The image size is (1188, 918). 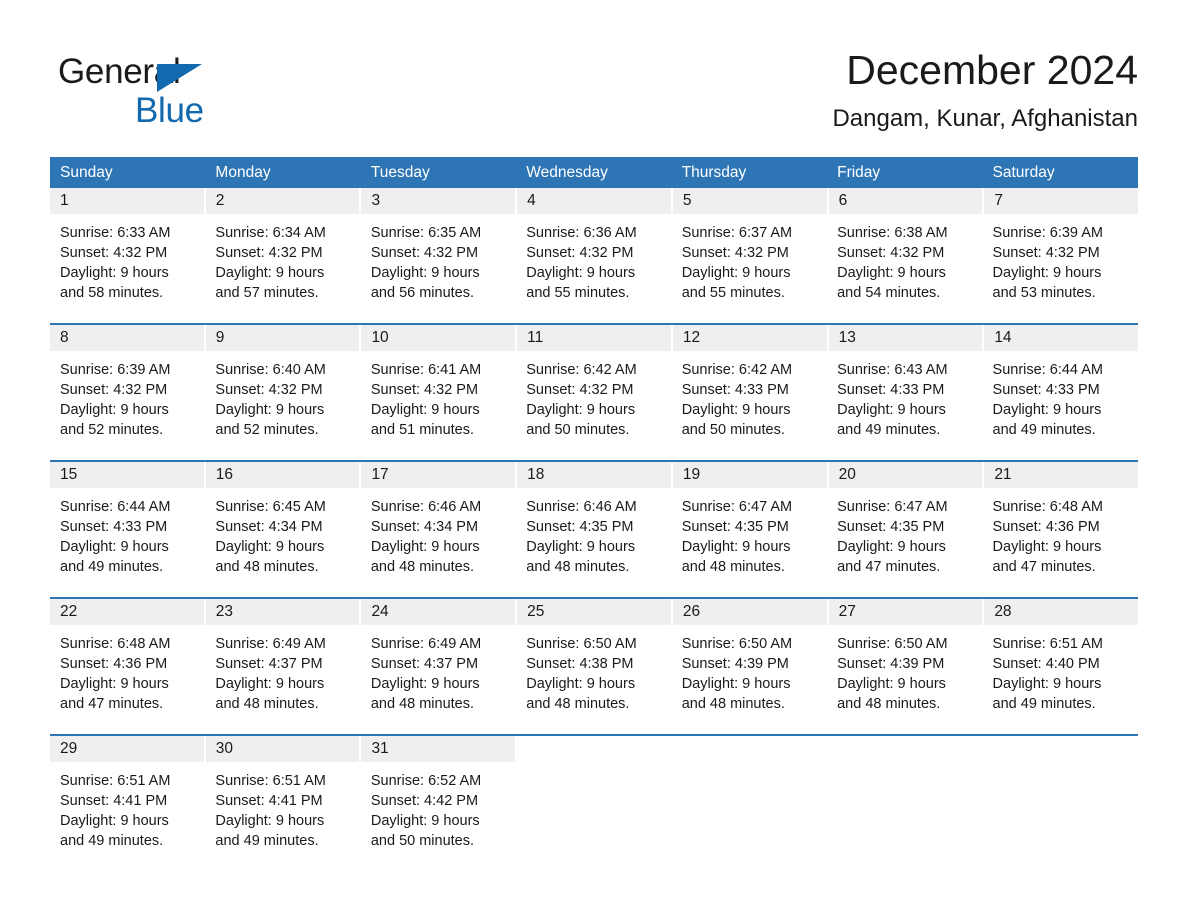 What do you see at coordinates (128, 612) in the screenshot?
I see `day-number: 22` at bounding box center [128, 612].